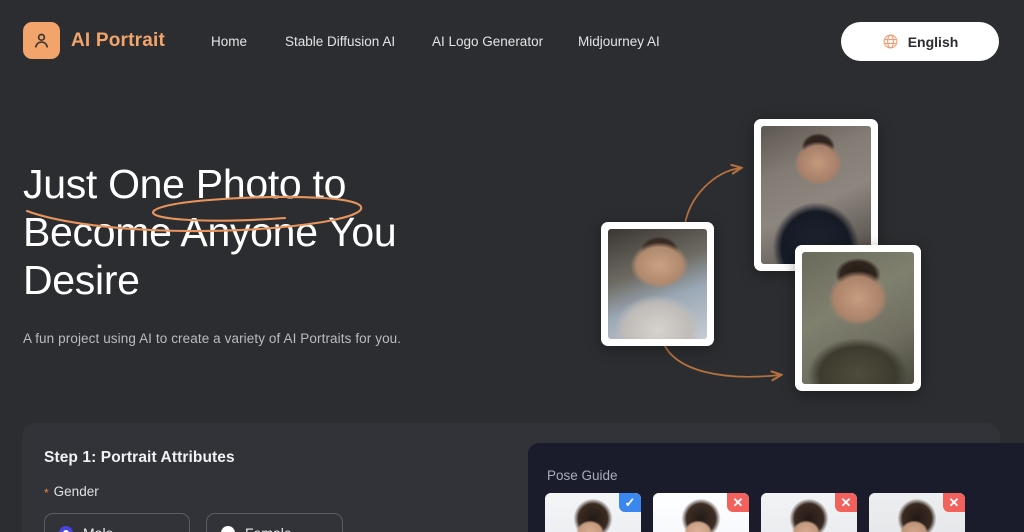  What do you see at coordinates (66, 529) in the screenshot?
I see `radio-male-icon` at bounding box center [66, 529].